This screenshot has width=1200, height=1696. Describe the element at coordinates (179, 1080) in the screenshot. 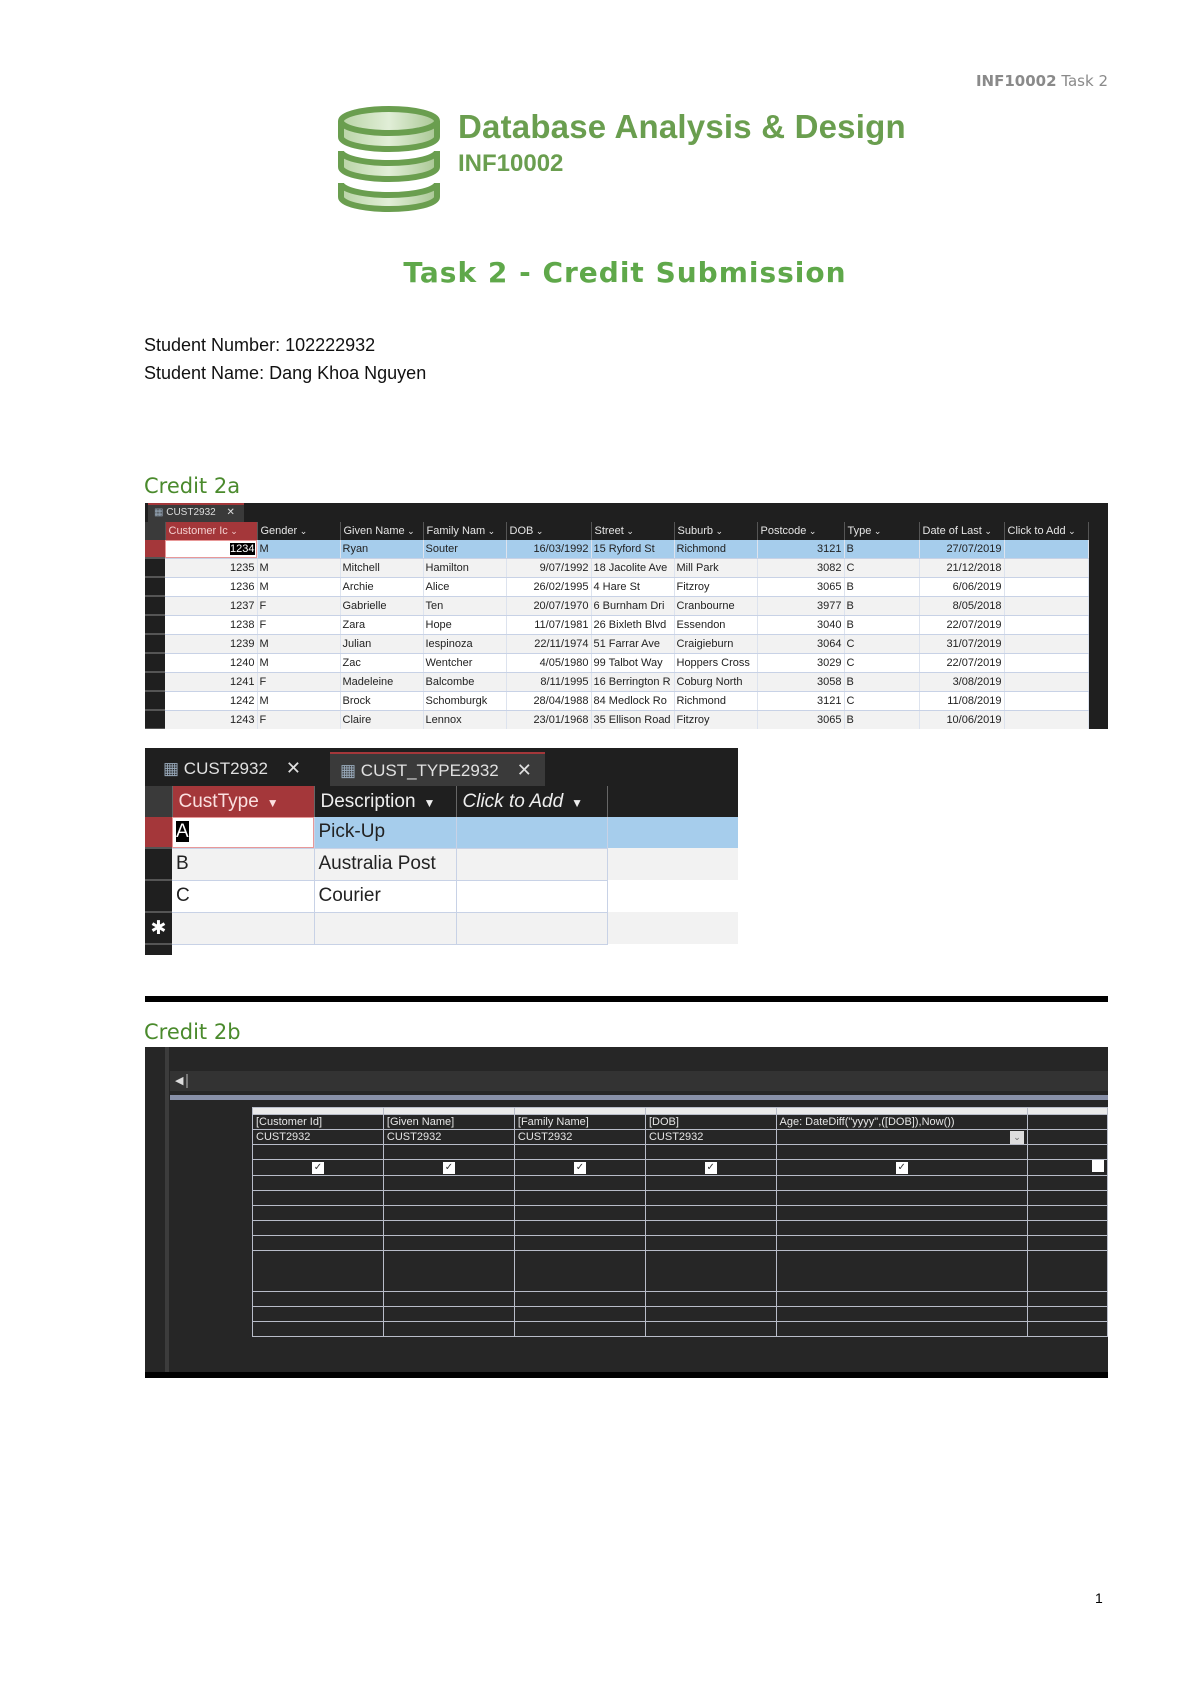

I see `scroll-left-icon: ◀` at that location.